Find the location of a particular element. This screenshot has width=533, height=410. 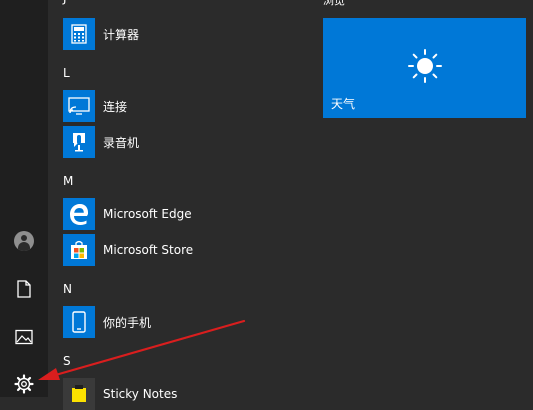

weather-tile-label: 天气 is located at coordinates (343, 104).